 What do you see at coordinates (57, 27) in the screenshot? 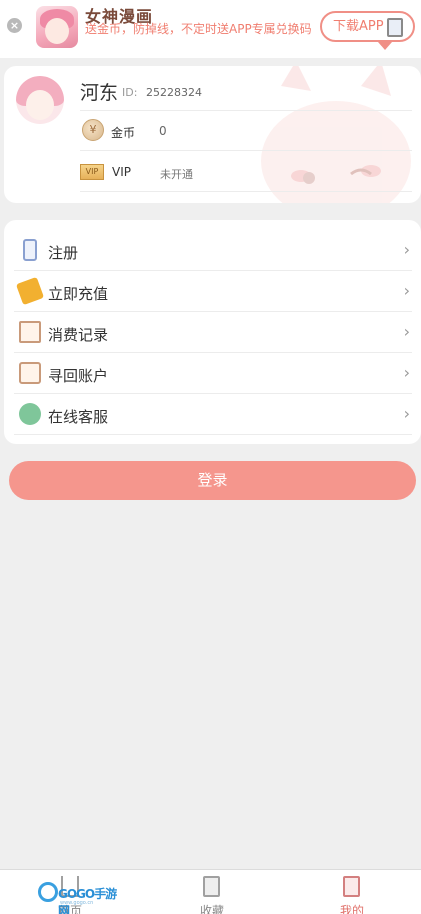
I see `anime-girl-app-icon` at bounding box center [57, 27].